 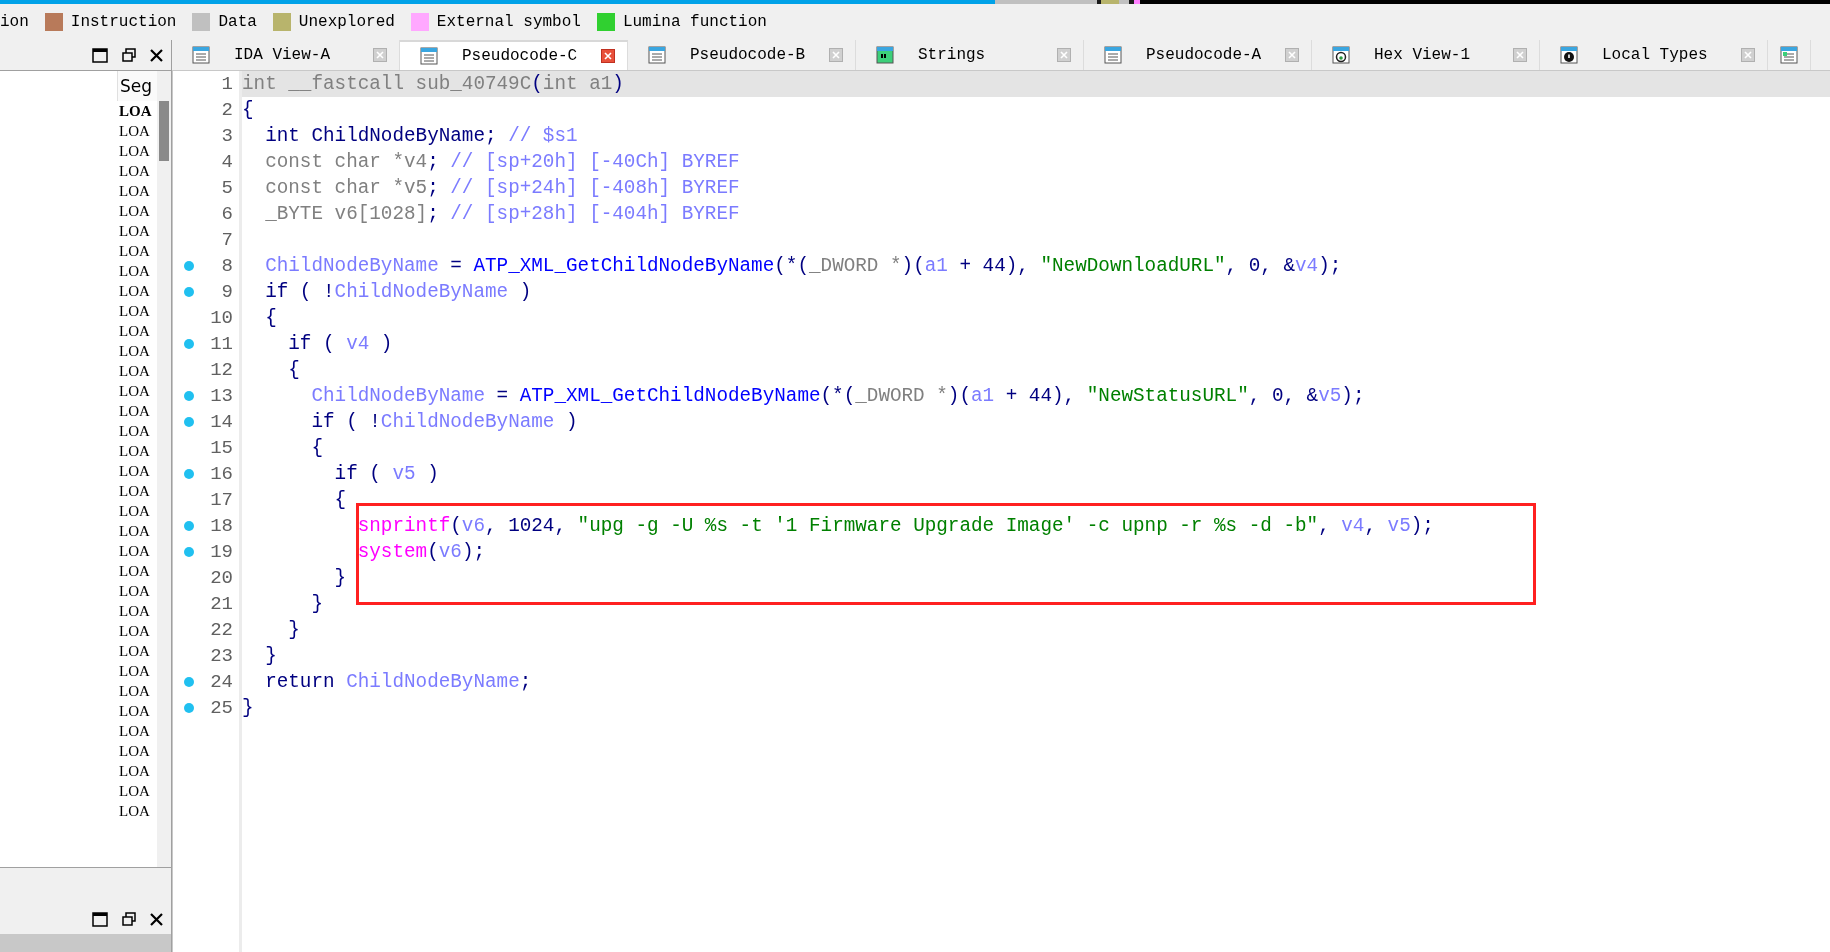 What do you see at coordinates (227, 188) in the screenshot?
I see `line-number: 5` at bounding box center [227, 188].